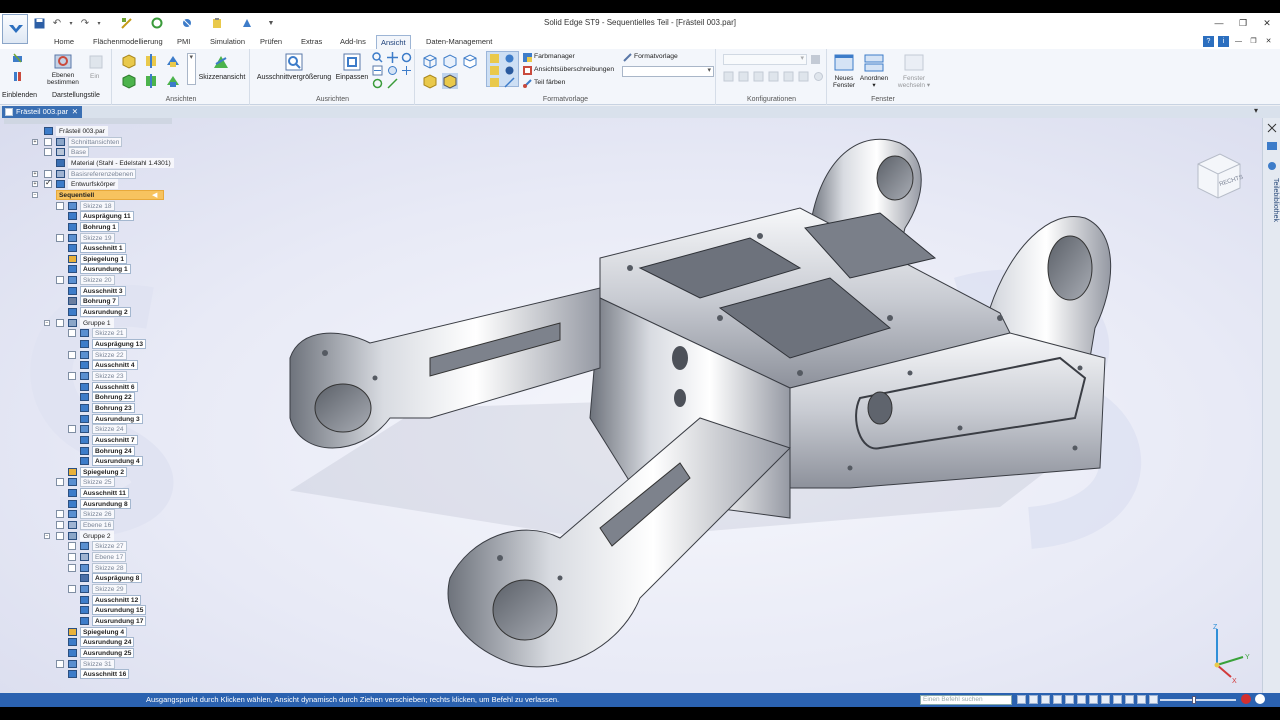  I want to click on tree-node-label: Ausrundung 2, so click(105, 312).